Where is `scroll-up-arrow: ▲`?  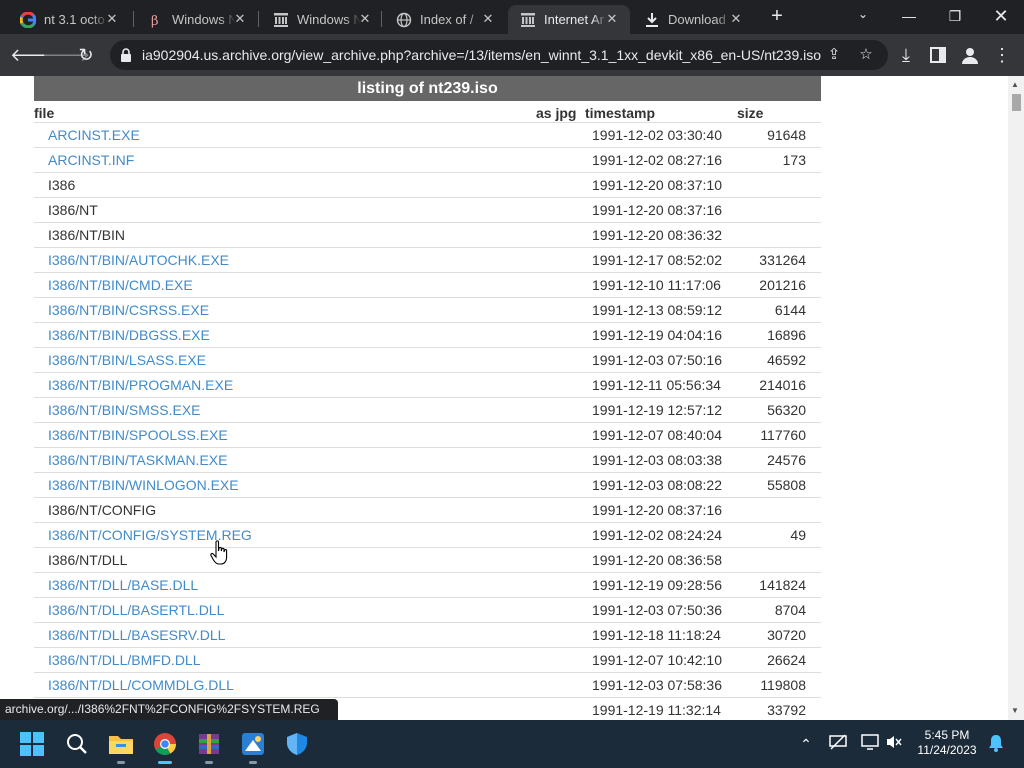 scroll-up-arrow: ▲ is located at coordinates (1015, 84).